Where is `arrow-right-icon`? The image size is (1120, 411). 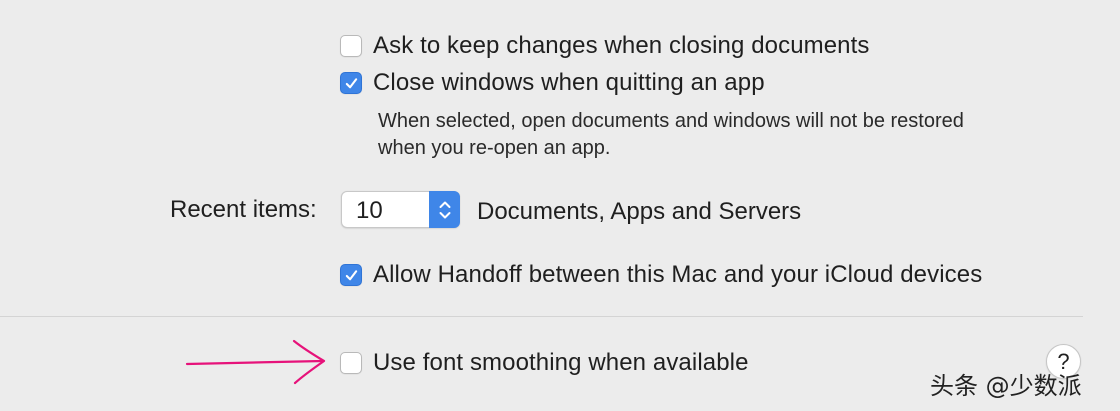 arrow-right-icon is located at coordinates (255, 362).